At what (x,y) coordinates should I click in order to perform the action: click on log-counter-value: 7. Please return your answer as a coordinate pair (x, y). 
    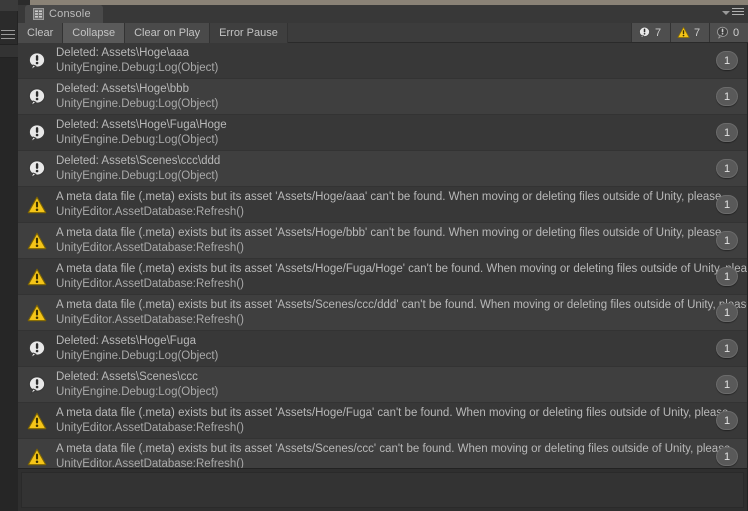
    Looking at the image, I should click on (658, 32).